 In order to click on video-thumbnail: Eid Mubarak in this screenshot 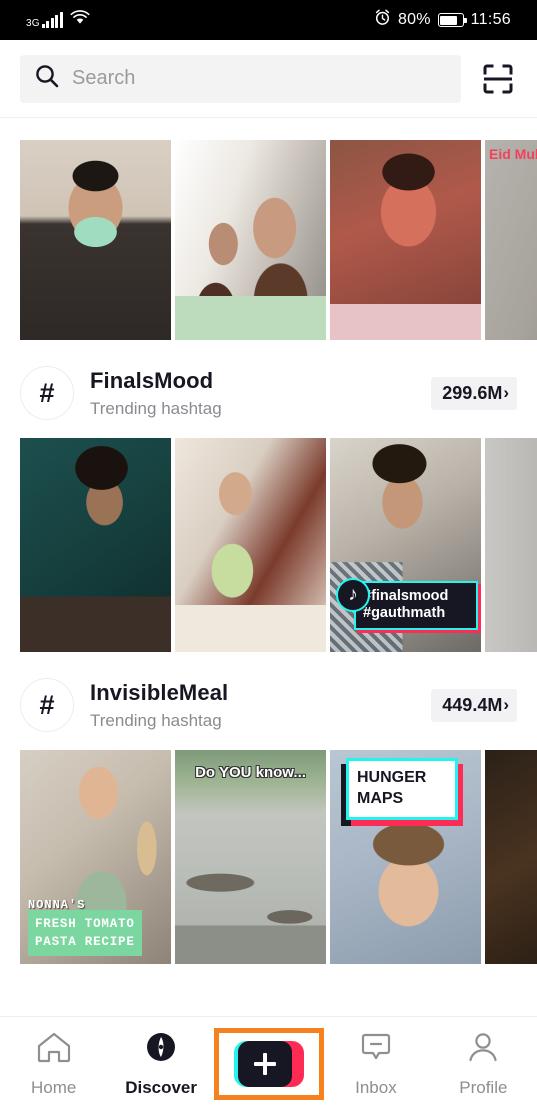, I will do `click(511, 240)`.